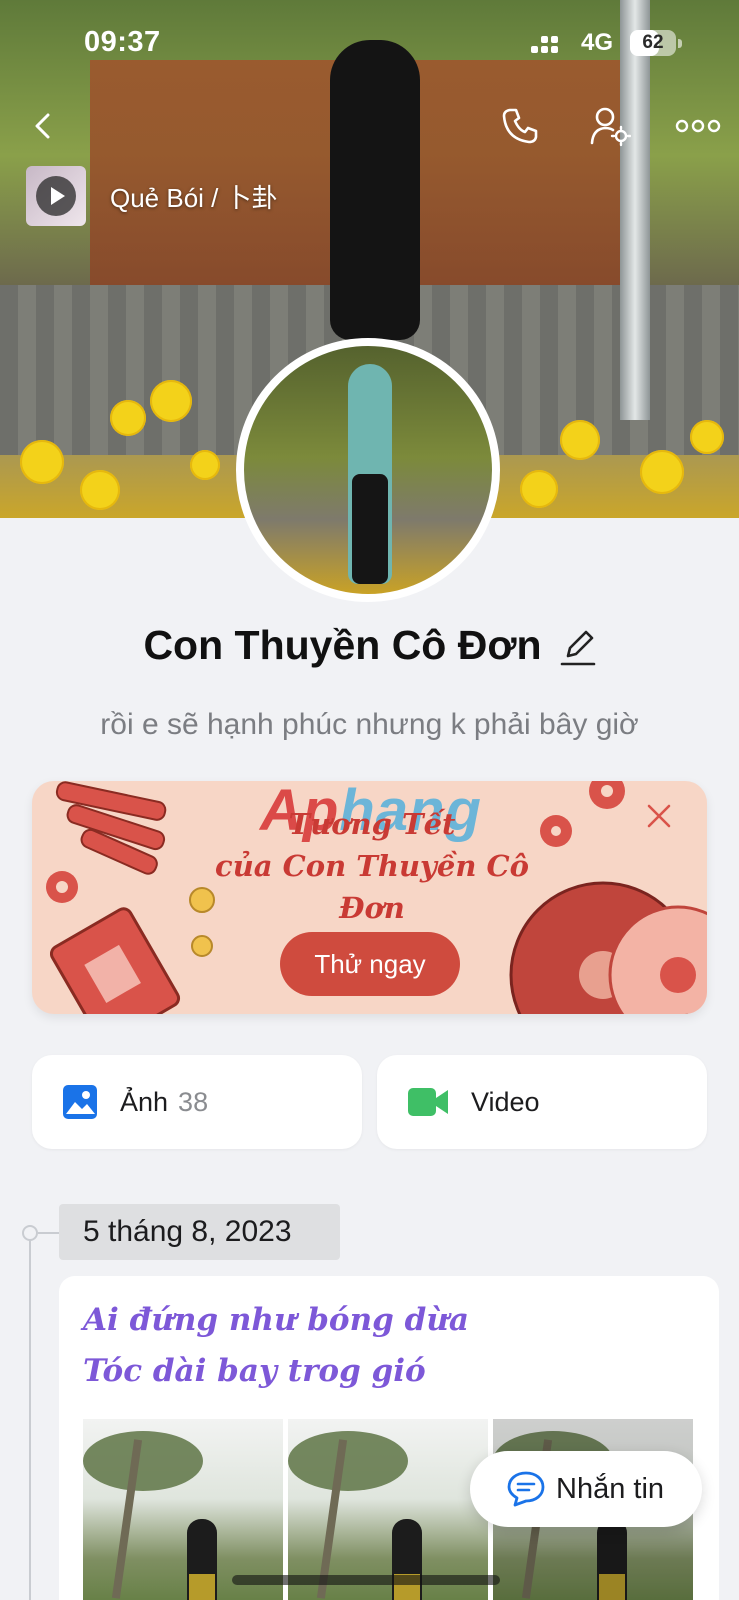 The height and width of the screenshot is (1600, 739). I want to click on profile-name-row: Con Thuyền Cô Đơn, so click(369, 645).